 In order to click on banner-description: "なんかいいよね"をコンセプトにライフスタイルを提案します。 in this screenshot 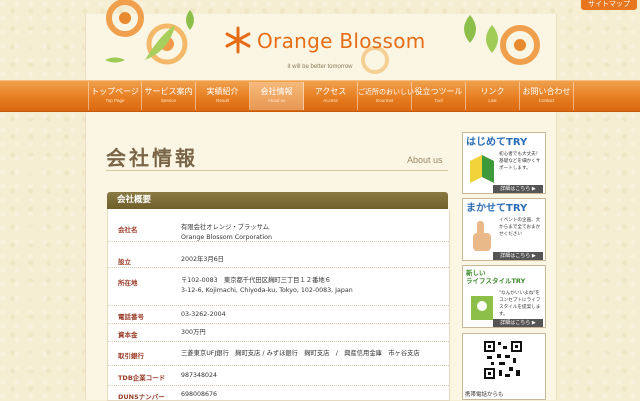, I will do `click(520, 304)`.